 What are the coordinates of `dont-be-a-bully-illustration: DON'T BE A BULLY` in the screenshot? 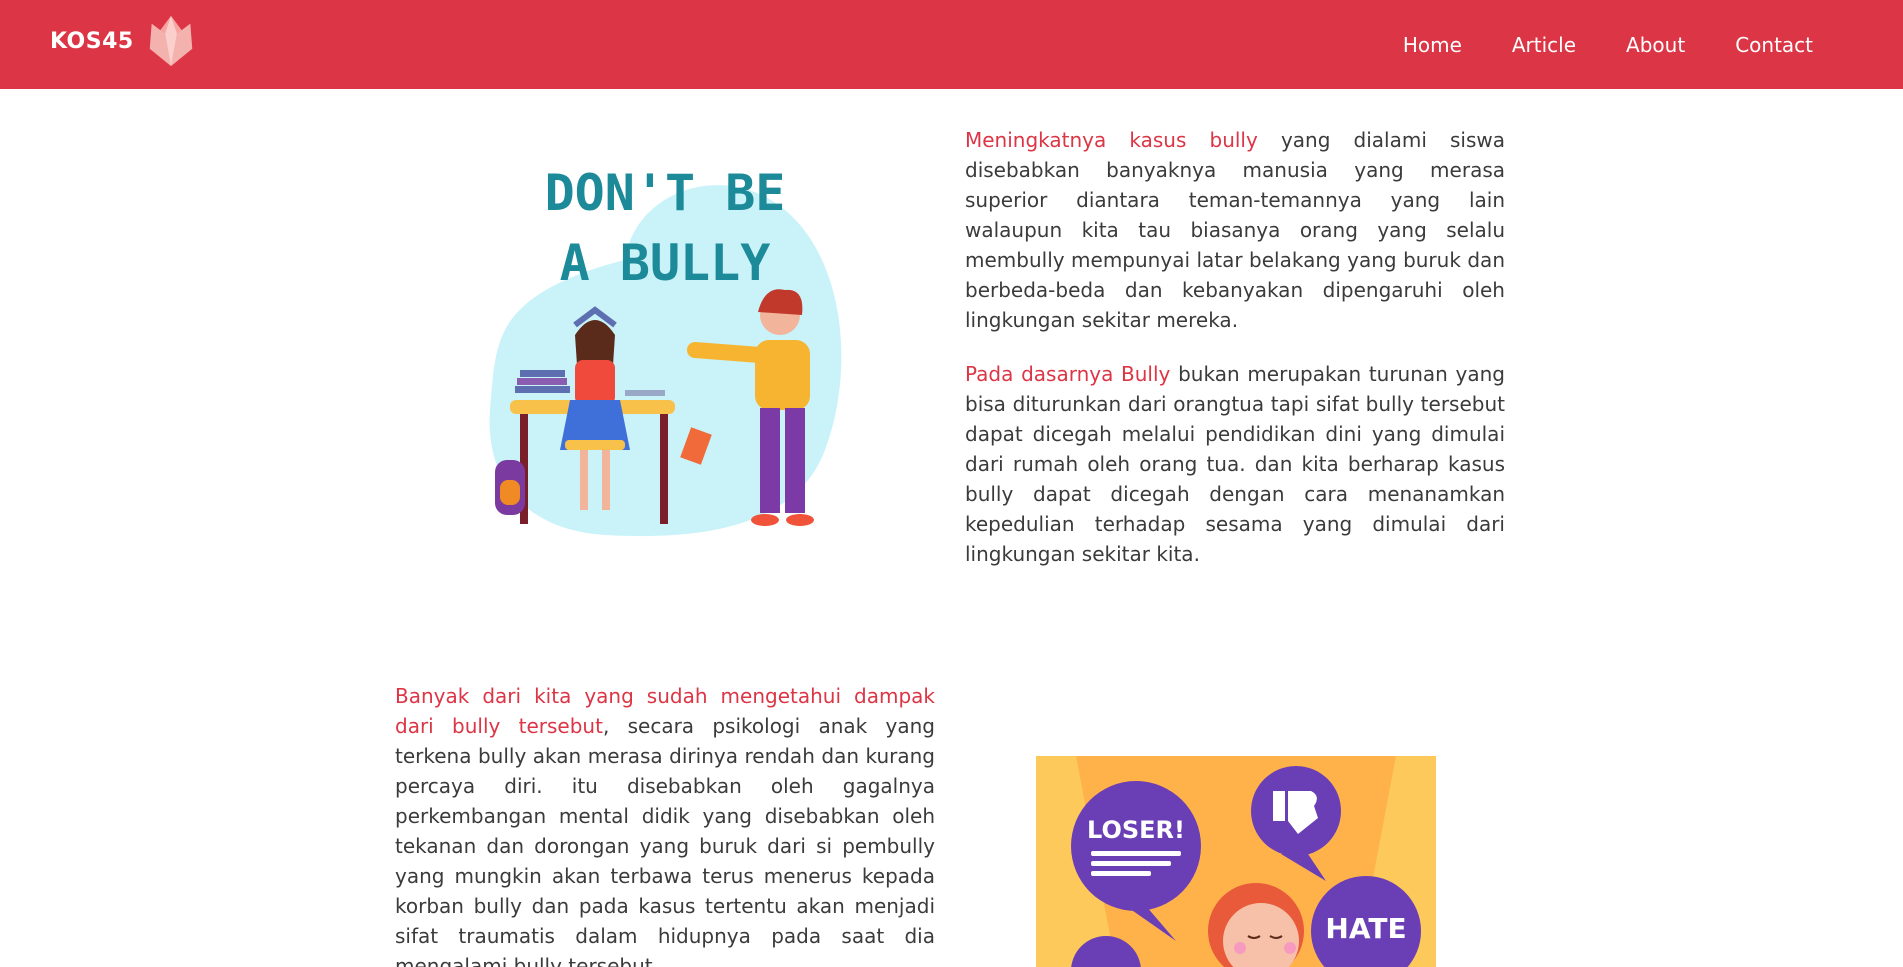 It's located at (665, 350).